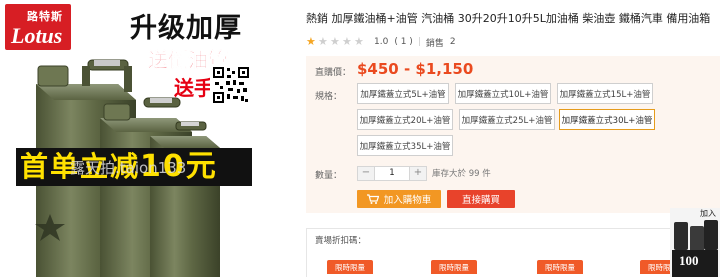 Image resolution: width=720 pixels, height=277 pixels. What do you see at coordinates (194, 88) in the screenshot?
I see `image-promo-line2: 送手` at bounding box center [194, 88].